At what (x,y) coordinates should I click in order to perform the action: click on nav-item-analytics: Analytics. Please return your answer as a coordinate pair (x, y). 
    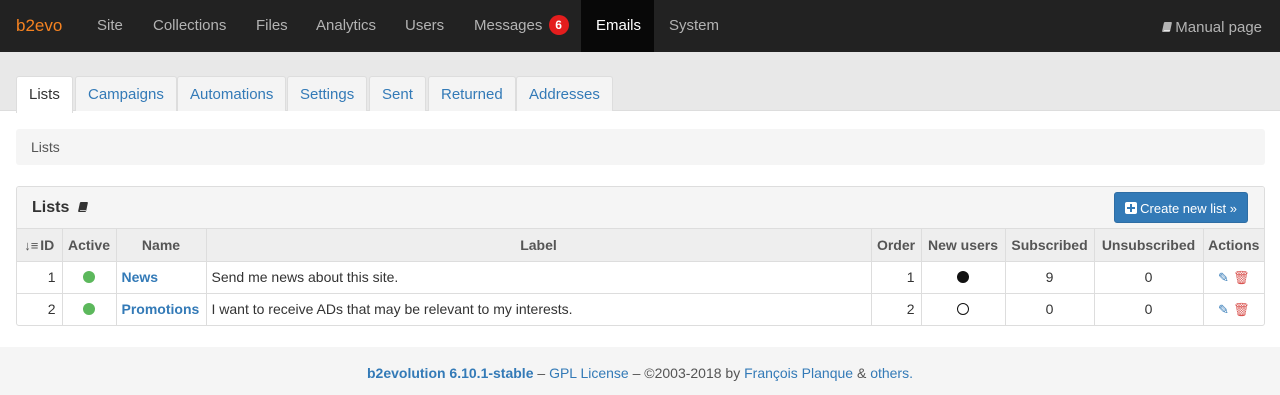
    Looking at the image, I should click on (346, 26).